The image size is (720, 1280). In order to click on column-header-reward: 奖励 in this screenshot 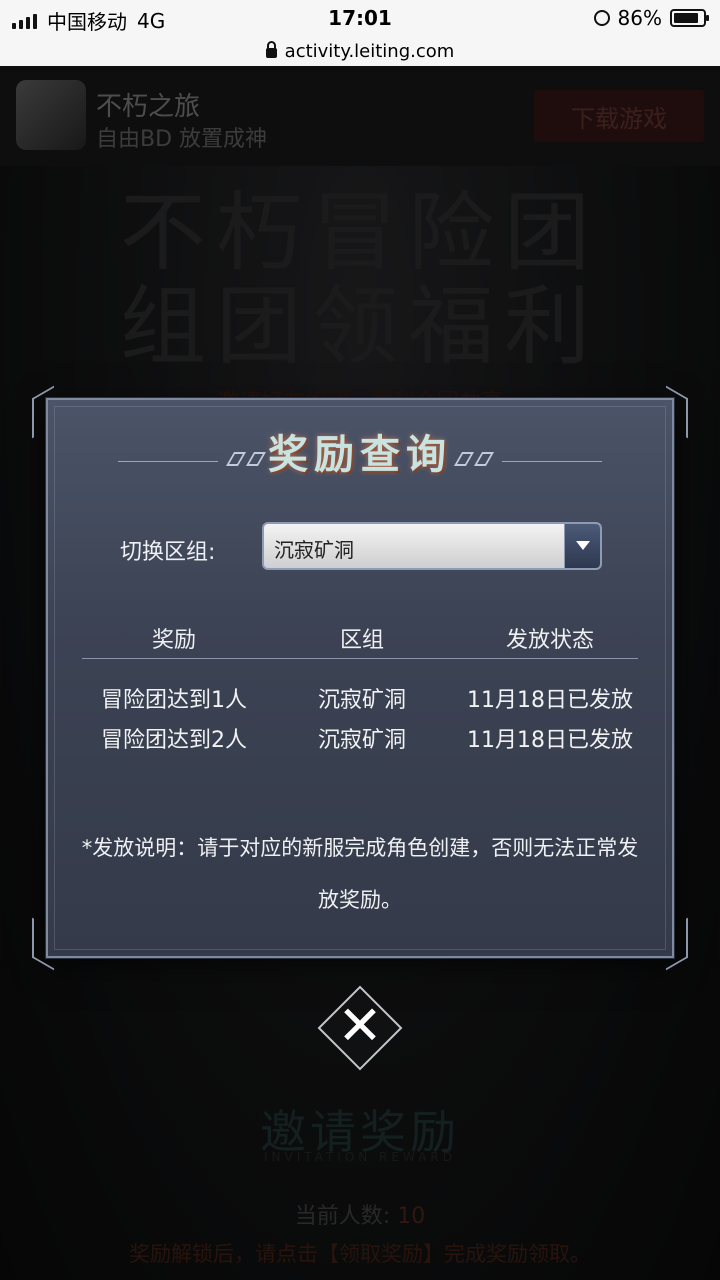, I will do `click(173, 640)`.